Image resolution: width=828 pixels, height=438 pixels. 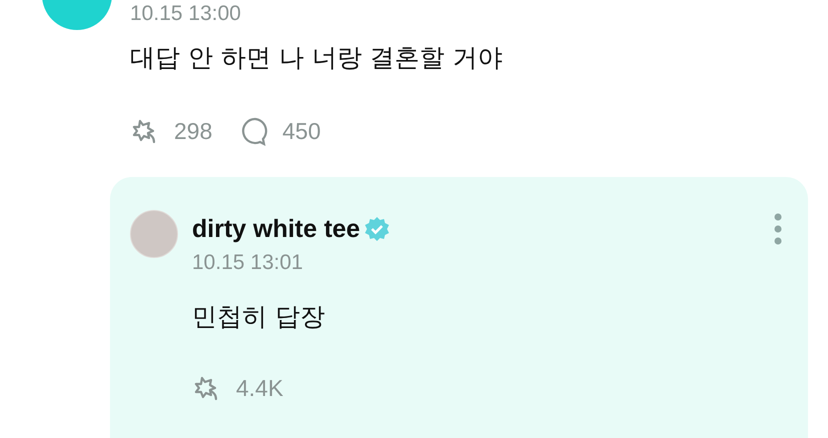 I want to click on user-name: dirty white tee, so click(x=276, y=229).